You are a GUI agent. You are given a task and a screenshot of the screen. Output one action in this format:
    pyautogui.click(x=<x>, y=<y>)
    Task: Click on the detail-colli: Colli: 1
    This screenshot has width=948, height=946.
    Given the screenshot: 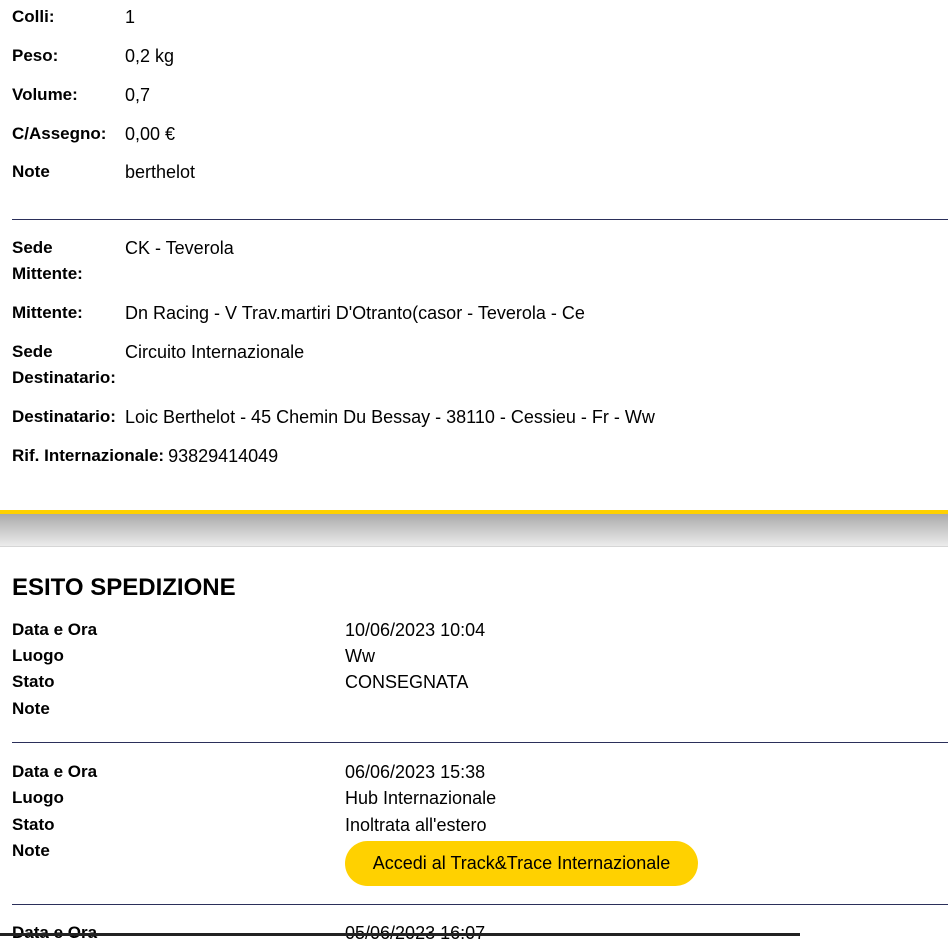 What is the action you would take?
    pyautogui.click(x=74, y=17)
    